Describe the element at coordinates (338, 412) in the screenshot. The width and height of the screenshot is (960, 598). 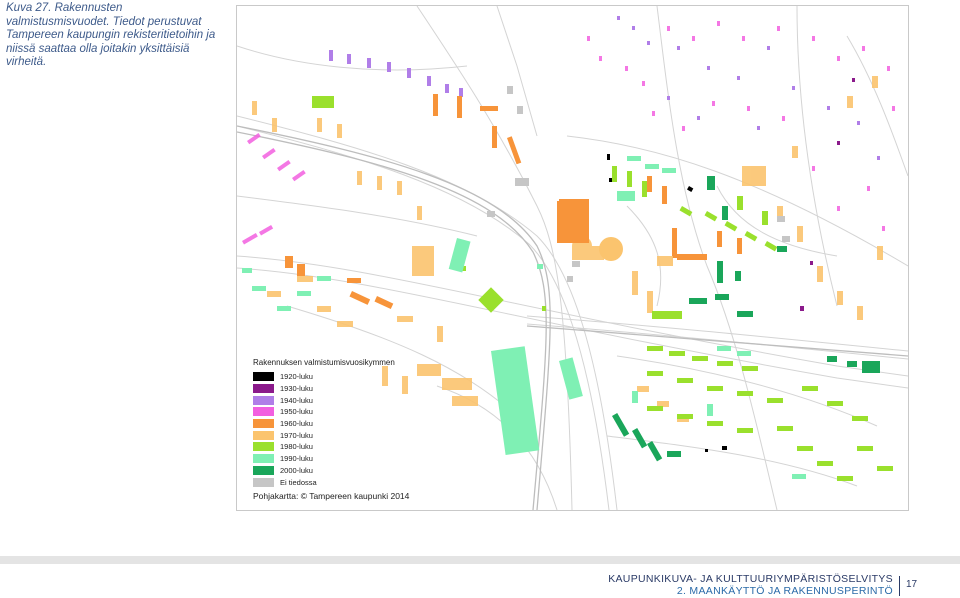
I see `legend-item: 1950-luku` at that location.